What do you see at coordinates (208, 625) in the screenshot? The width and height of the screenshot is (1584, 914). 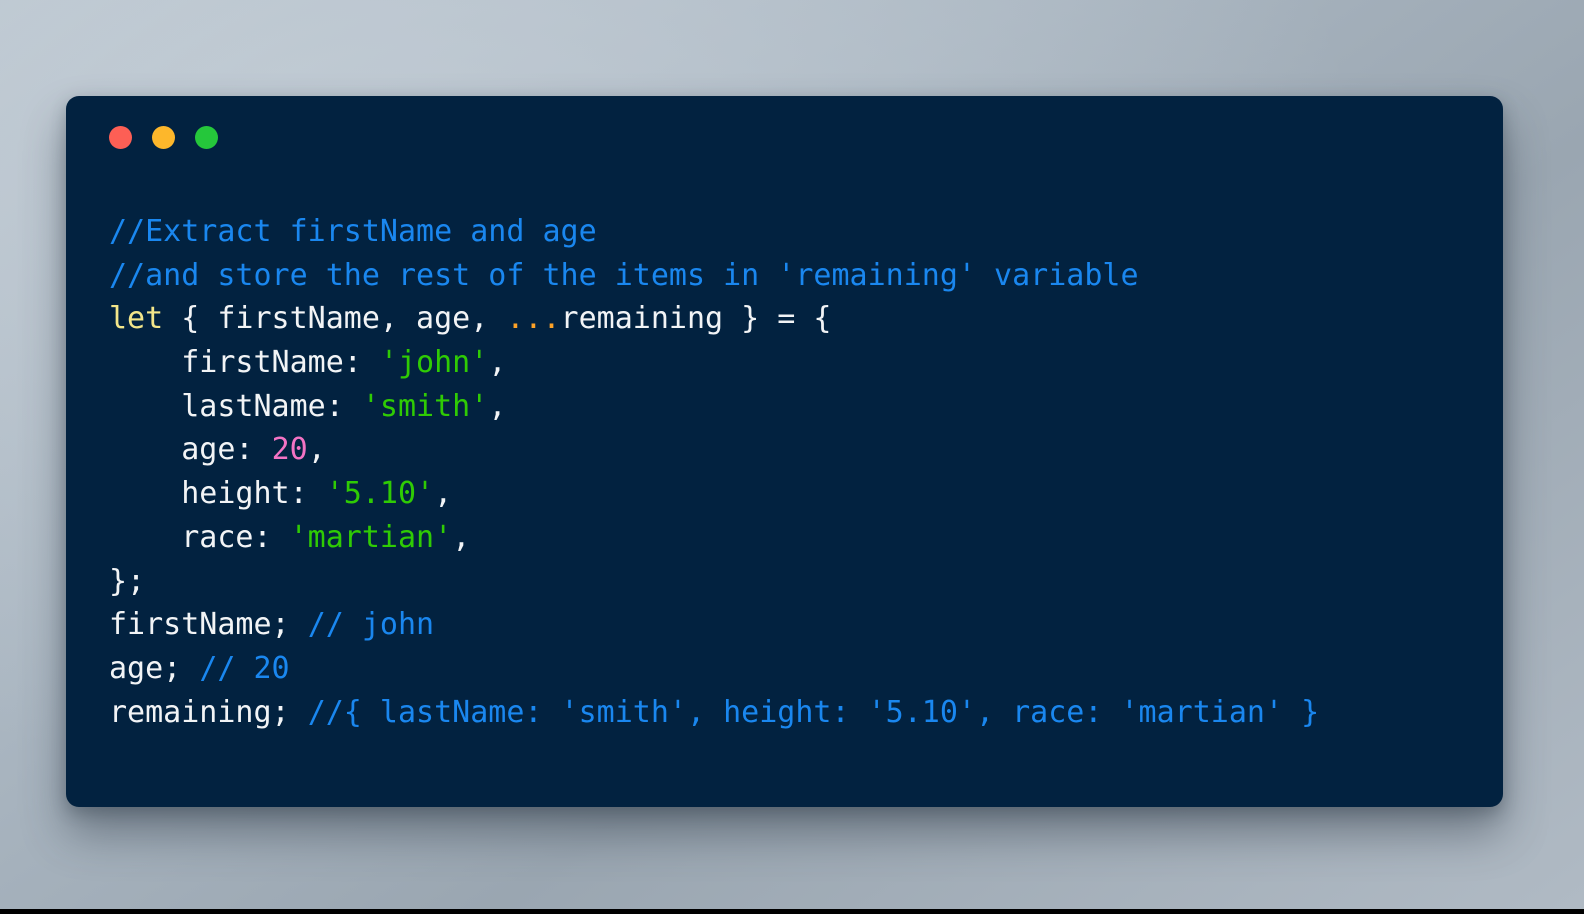 I see `code-token-plain: firstName;` at bounding box center [208, 625].